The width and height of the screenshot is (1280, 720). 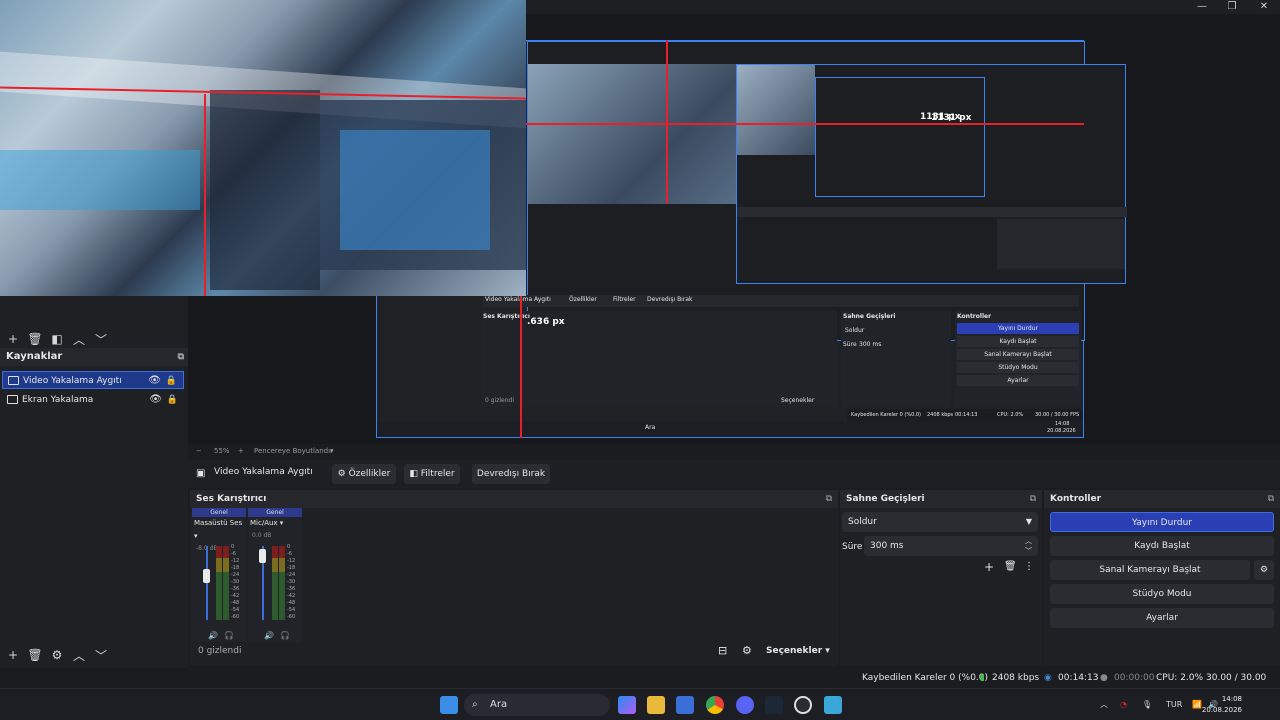 What do you see at coordinates (803, 705) in the screenshot?
I see `obs-icon` at bounding box center [803, 705].